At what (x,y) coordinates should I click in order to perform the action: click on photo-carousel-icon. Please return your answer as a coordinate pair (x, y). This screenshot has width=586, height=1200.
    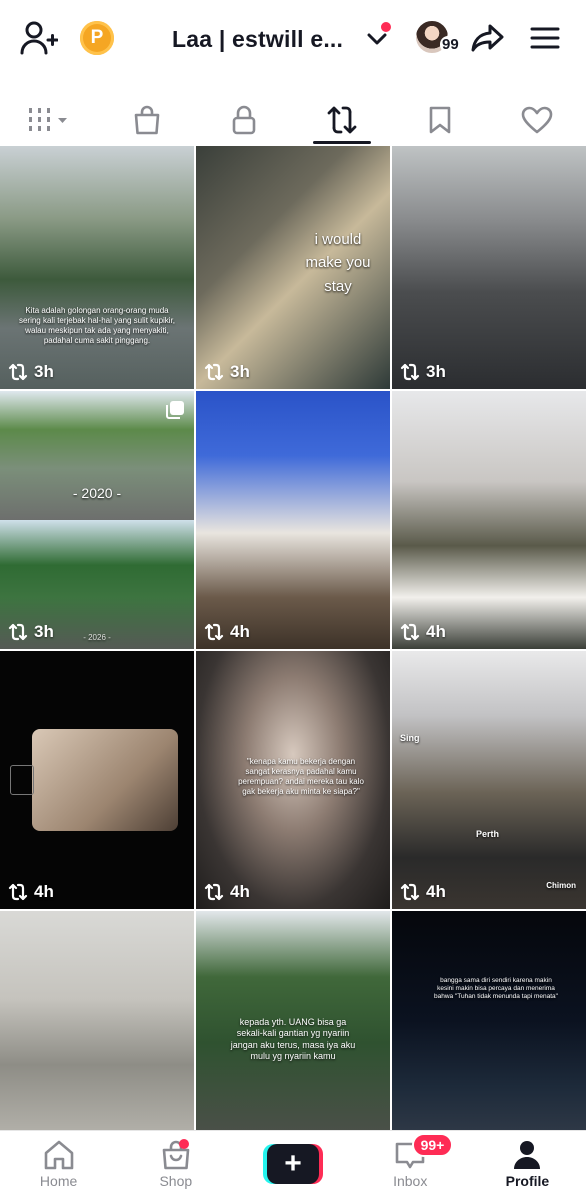
    Looking at the image, I should click on (175, 410).